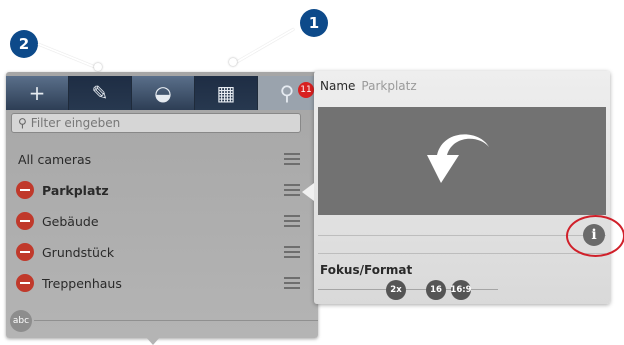 This screenshot has height=345, width=624. Describe the element at coordinates (156, 123) in the screenshot. I see `filter-input: ⚲ Filter eingeben` at that location.